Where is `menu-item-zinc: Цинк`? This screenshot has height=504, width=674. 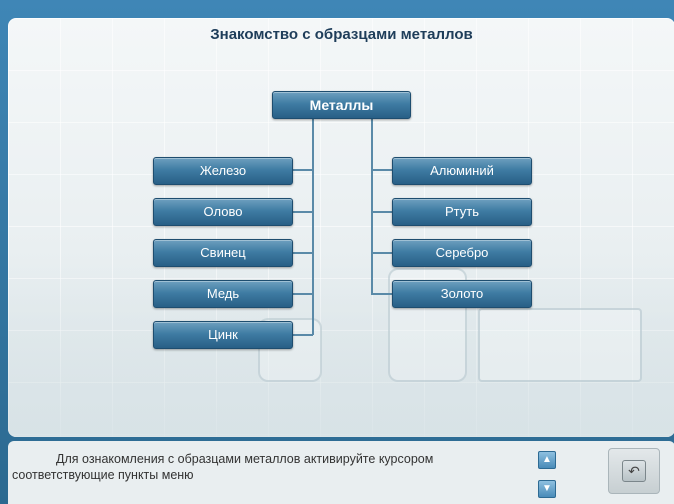 menu-item-zinc: Цинк is located at coordinates (223, 335).